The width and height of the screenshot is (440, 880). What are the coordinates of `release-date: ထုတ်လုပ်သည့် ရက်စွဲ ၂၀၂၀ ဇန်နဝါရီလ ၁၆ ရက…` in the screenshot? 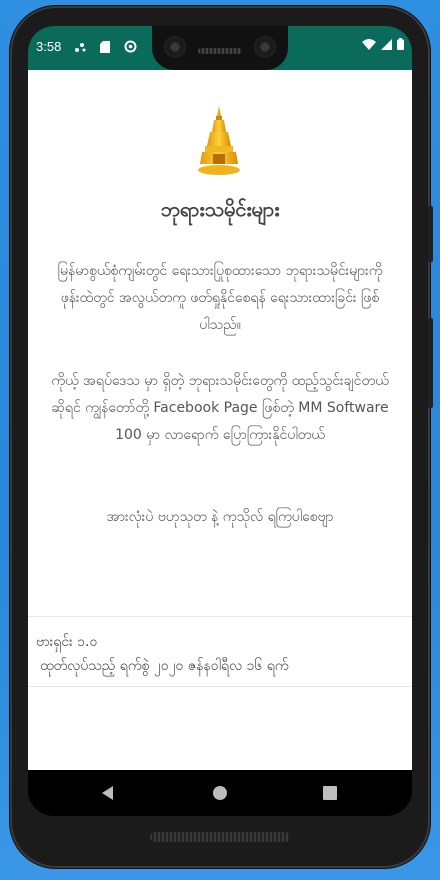 It's located at (164, 666).